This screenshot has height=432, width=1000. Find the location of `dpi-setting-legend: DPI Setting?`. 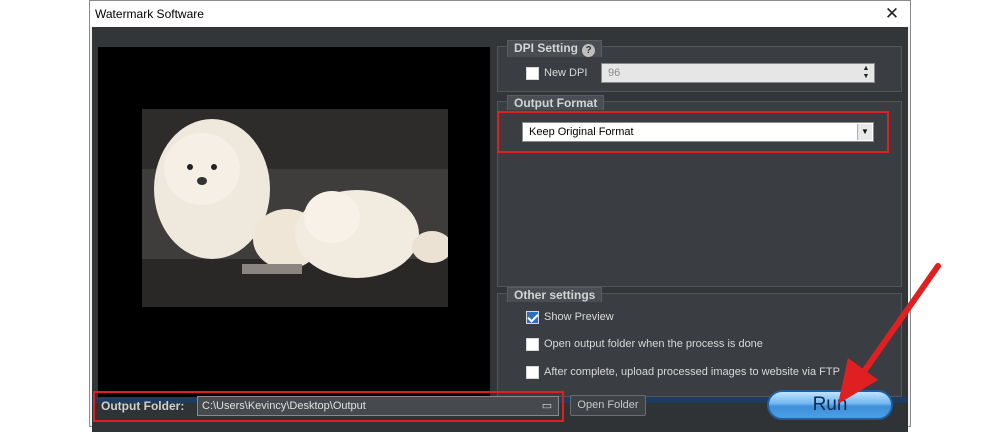

dpi-setting-legend: DPI Setting? is located at coordinates (555, 48).